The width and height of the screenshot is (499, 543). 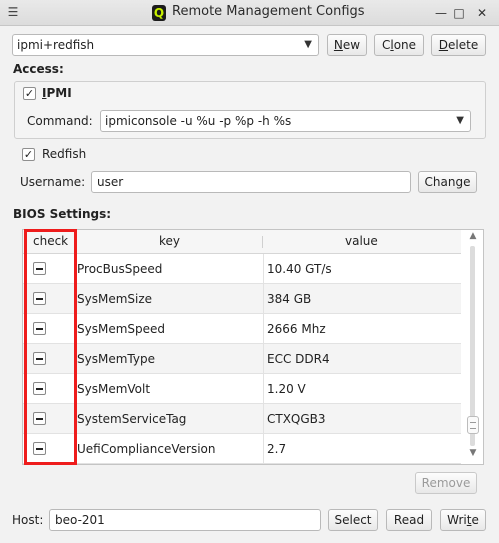 I want to click on row-key: ProcBusSpeed, so click(x=120, y=269).